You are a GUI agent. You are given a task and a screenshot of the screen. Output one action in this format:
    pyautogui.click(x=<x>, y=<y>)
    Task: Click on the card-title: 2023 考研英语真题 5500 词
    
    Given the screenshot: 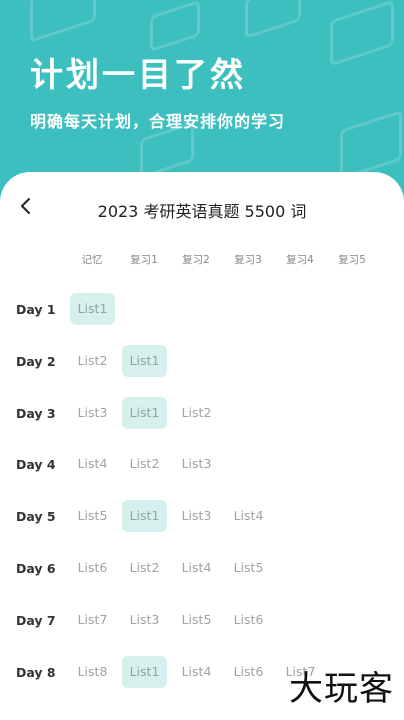 What is the action you would take?
    pyautogui.click(x=202, y=211)
    